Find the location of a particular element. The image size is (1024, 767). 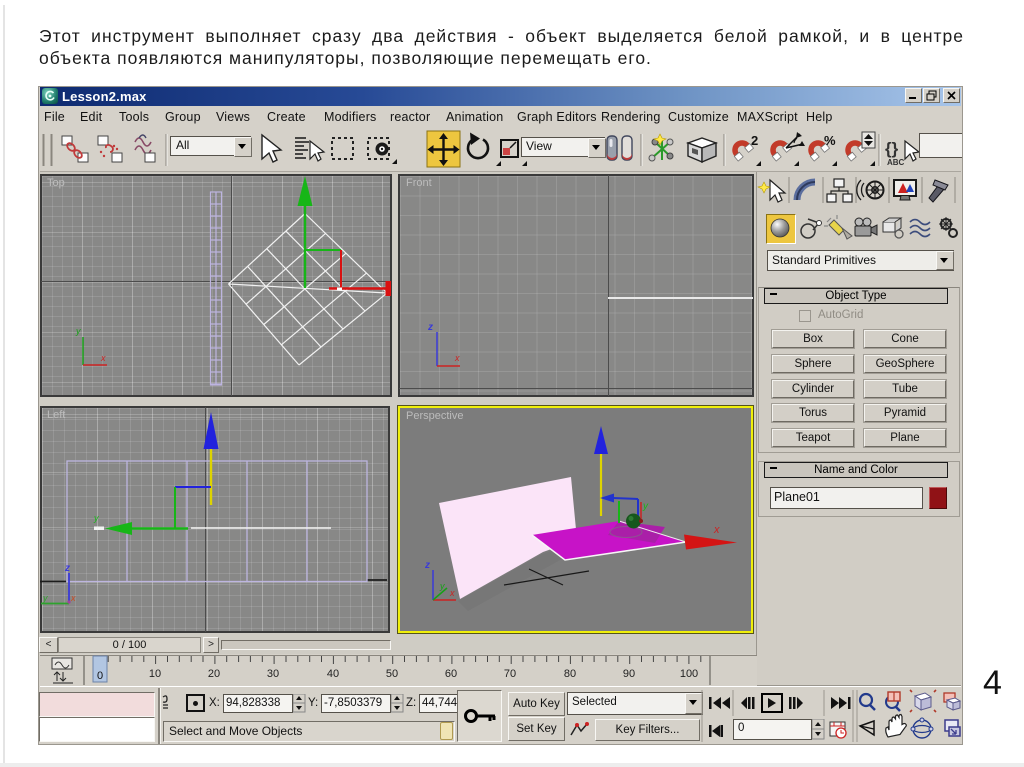

svg-text: 0 is located at coordinates (100, 676).